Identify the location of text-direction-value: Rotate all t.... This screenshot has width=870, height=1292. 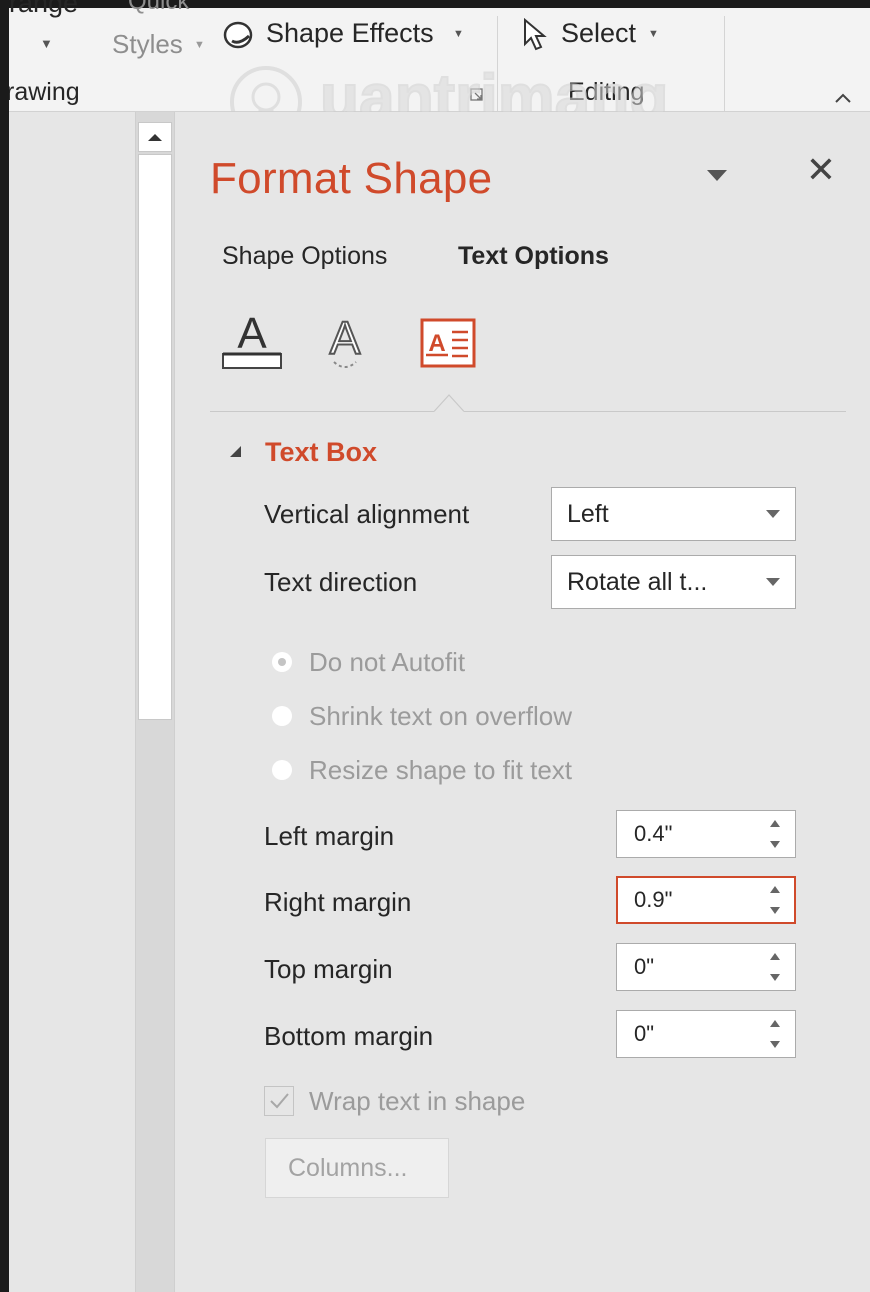
(637, 582).